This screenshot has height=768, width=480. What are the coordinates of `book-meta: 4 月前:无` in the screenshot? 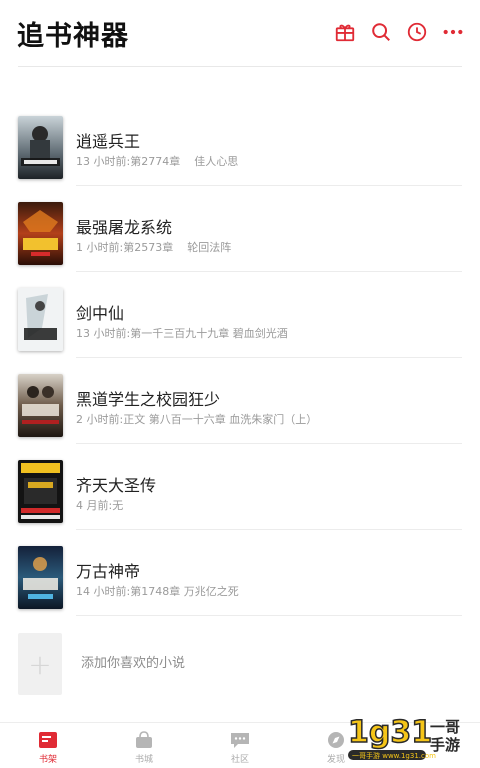 It's located at (99, 505).